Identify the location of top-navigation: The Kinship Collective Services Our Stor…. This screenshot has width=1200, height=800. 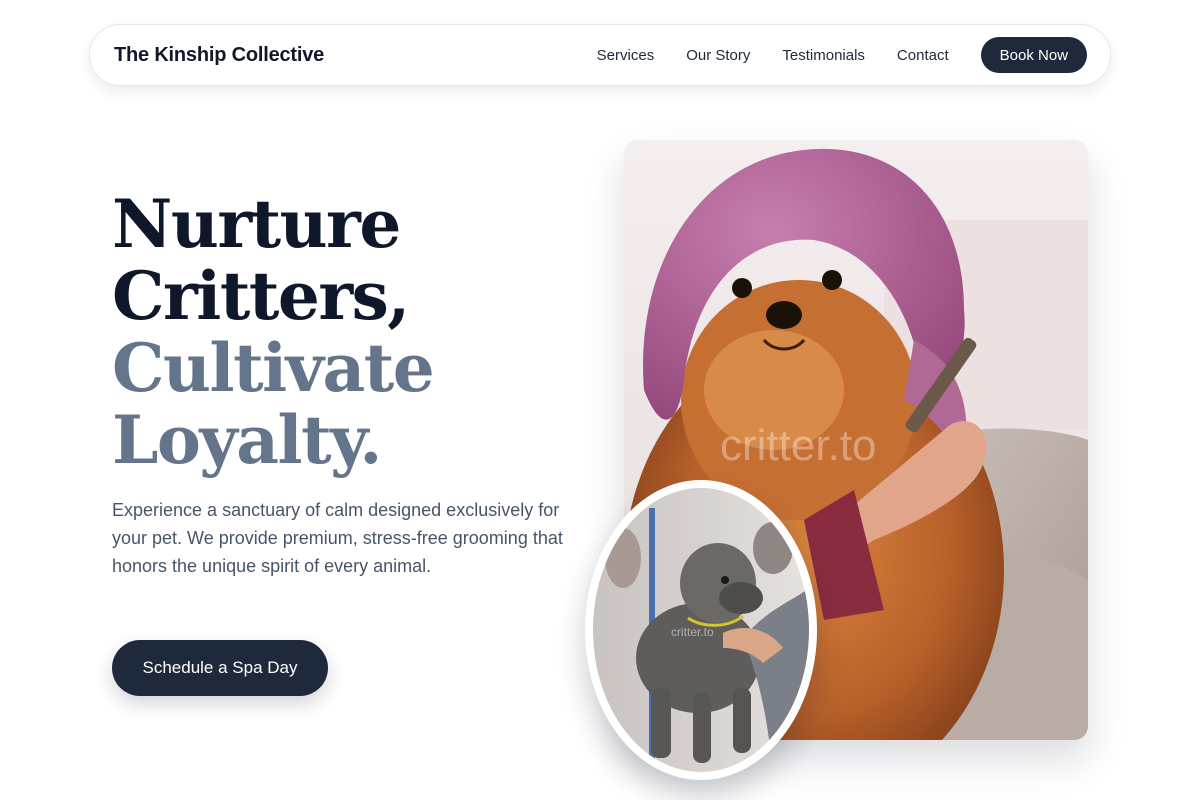
(600, 55).